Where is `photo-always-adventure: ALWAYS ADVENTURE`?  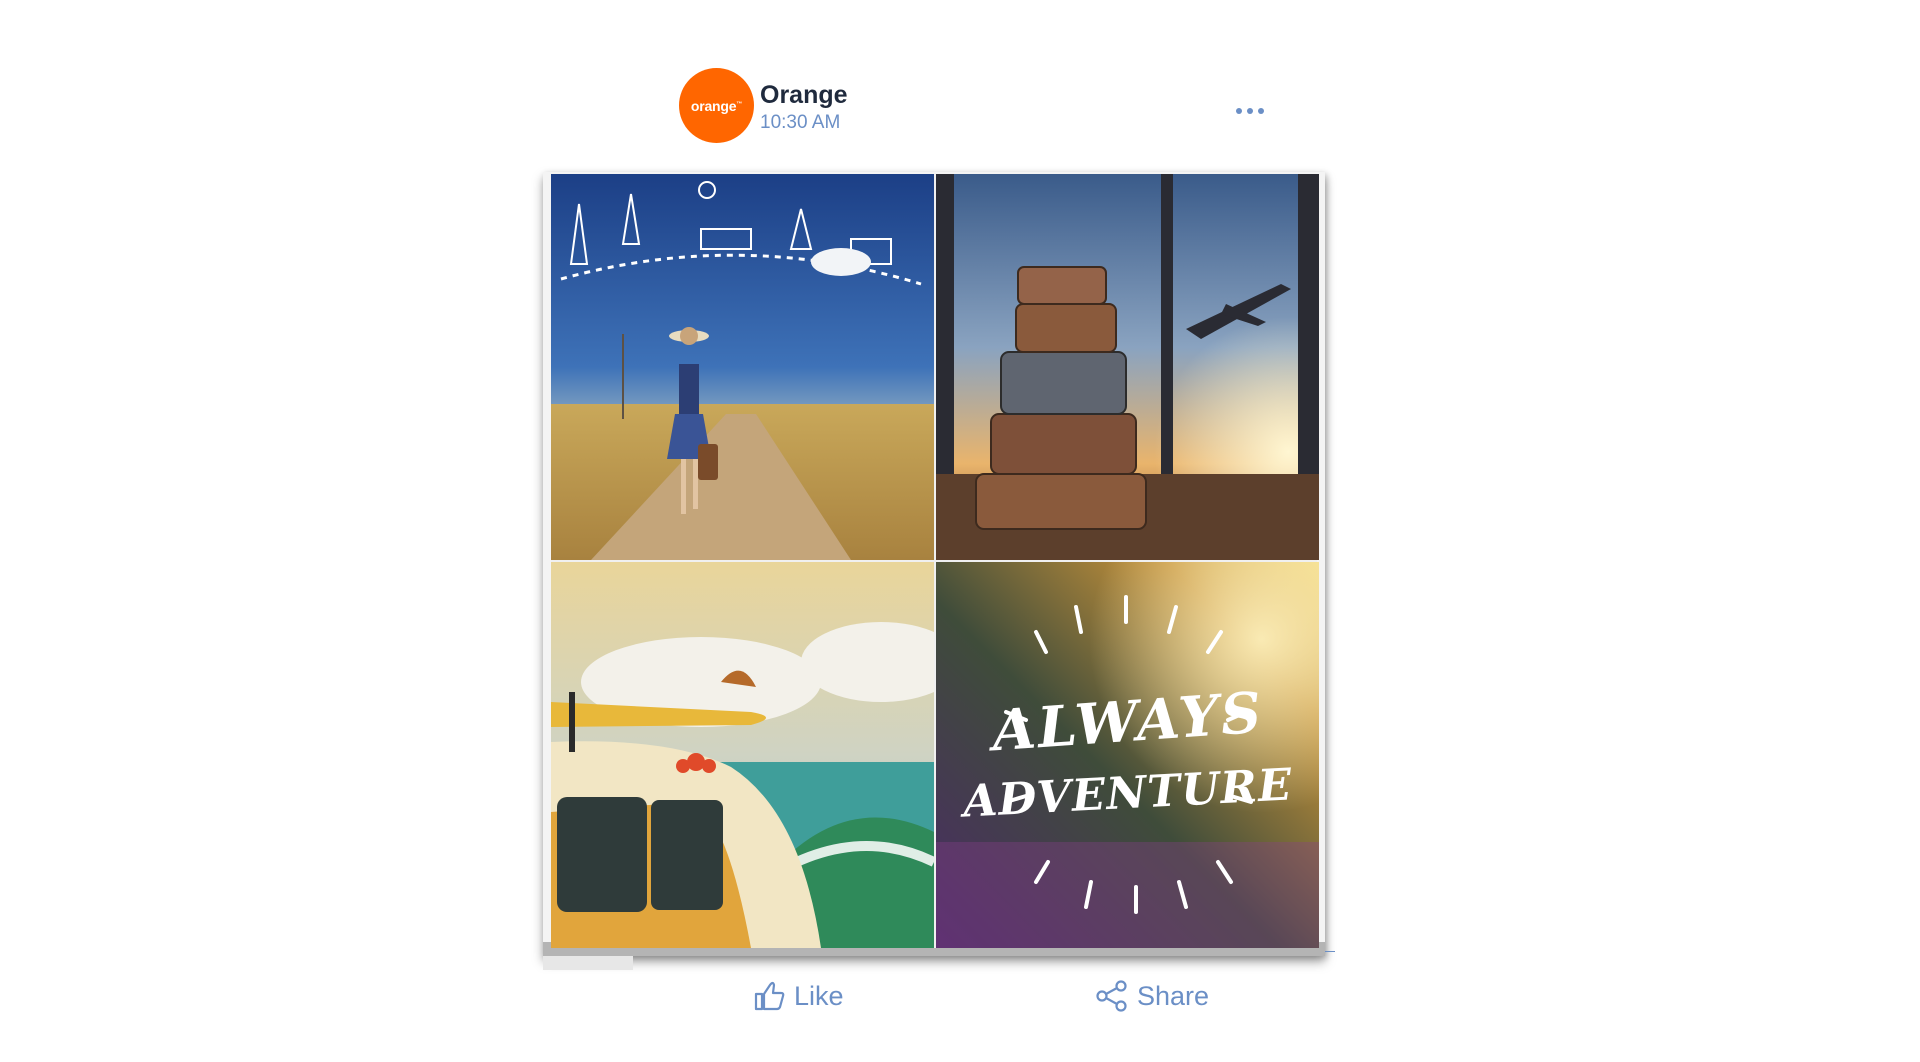
photo-always-adventure: ALWAYS ADVENTURE is located at coordinates (1127, 755).